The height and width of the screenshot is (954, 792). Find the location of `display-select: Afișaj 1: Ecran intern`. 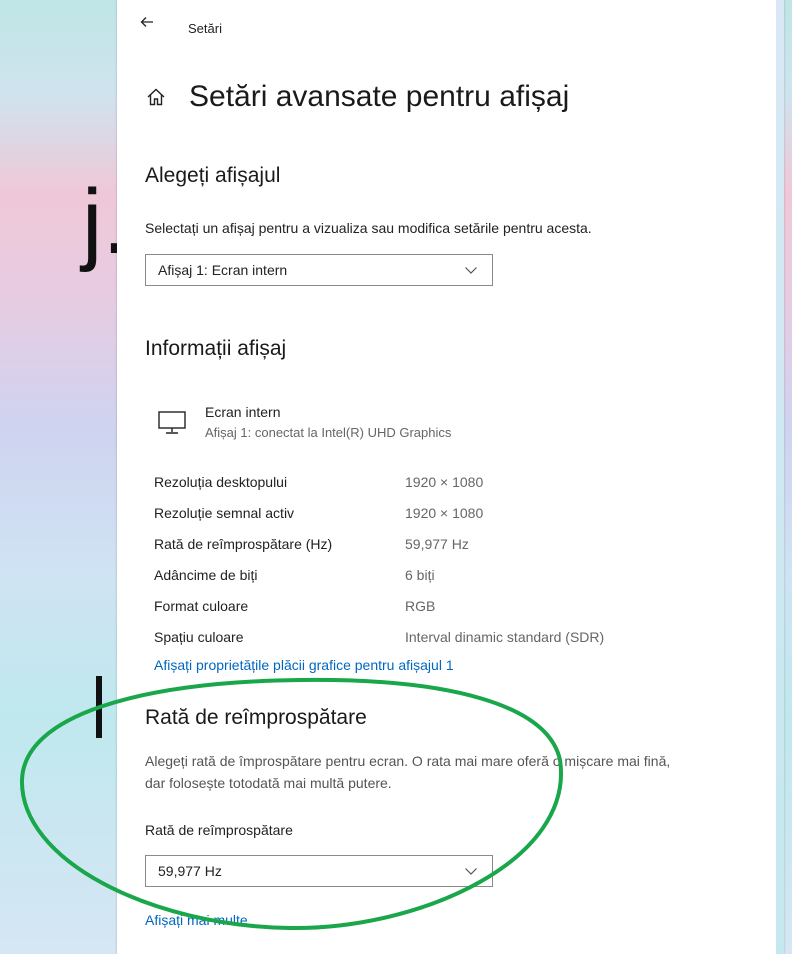

display-select: Afișaj 1: Ecran intern is located at coordinates (319, 270).